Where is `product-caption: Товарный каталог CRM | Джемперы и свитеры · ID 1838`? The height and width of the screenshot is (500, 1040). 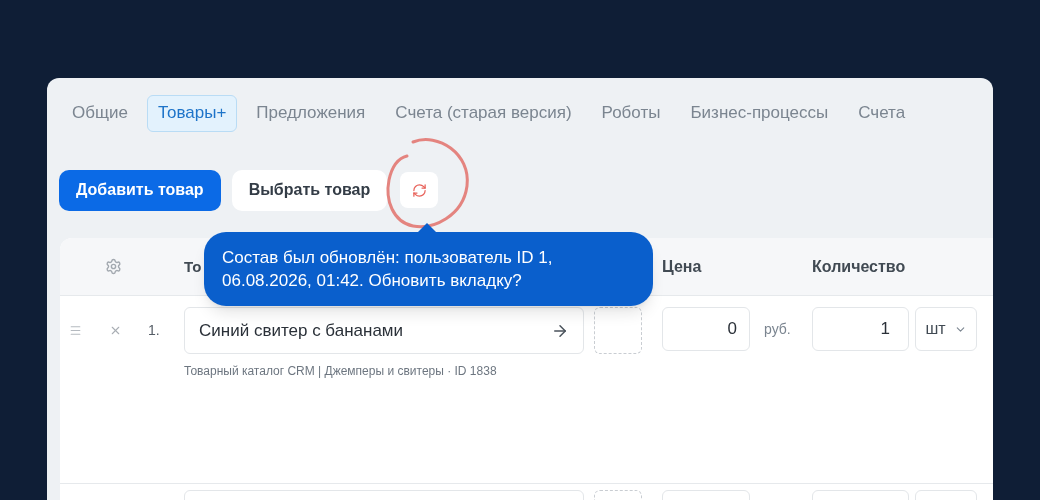
product-caption: Товарный каталог CRM | Джемперы и свитеры · ID 1838 is located at coordinates (341, 371).